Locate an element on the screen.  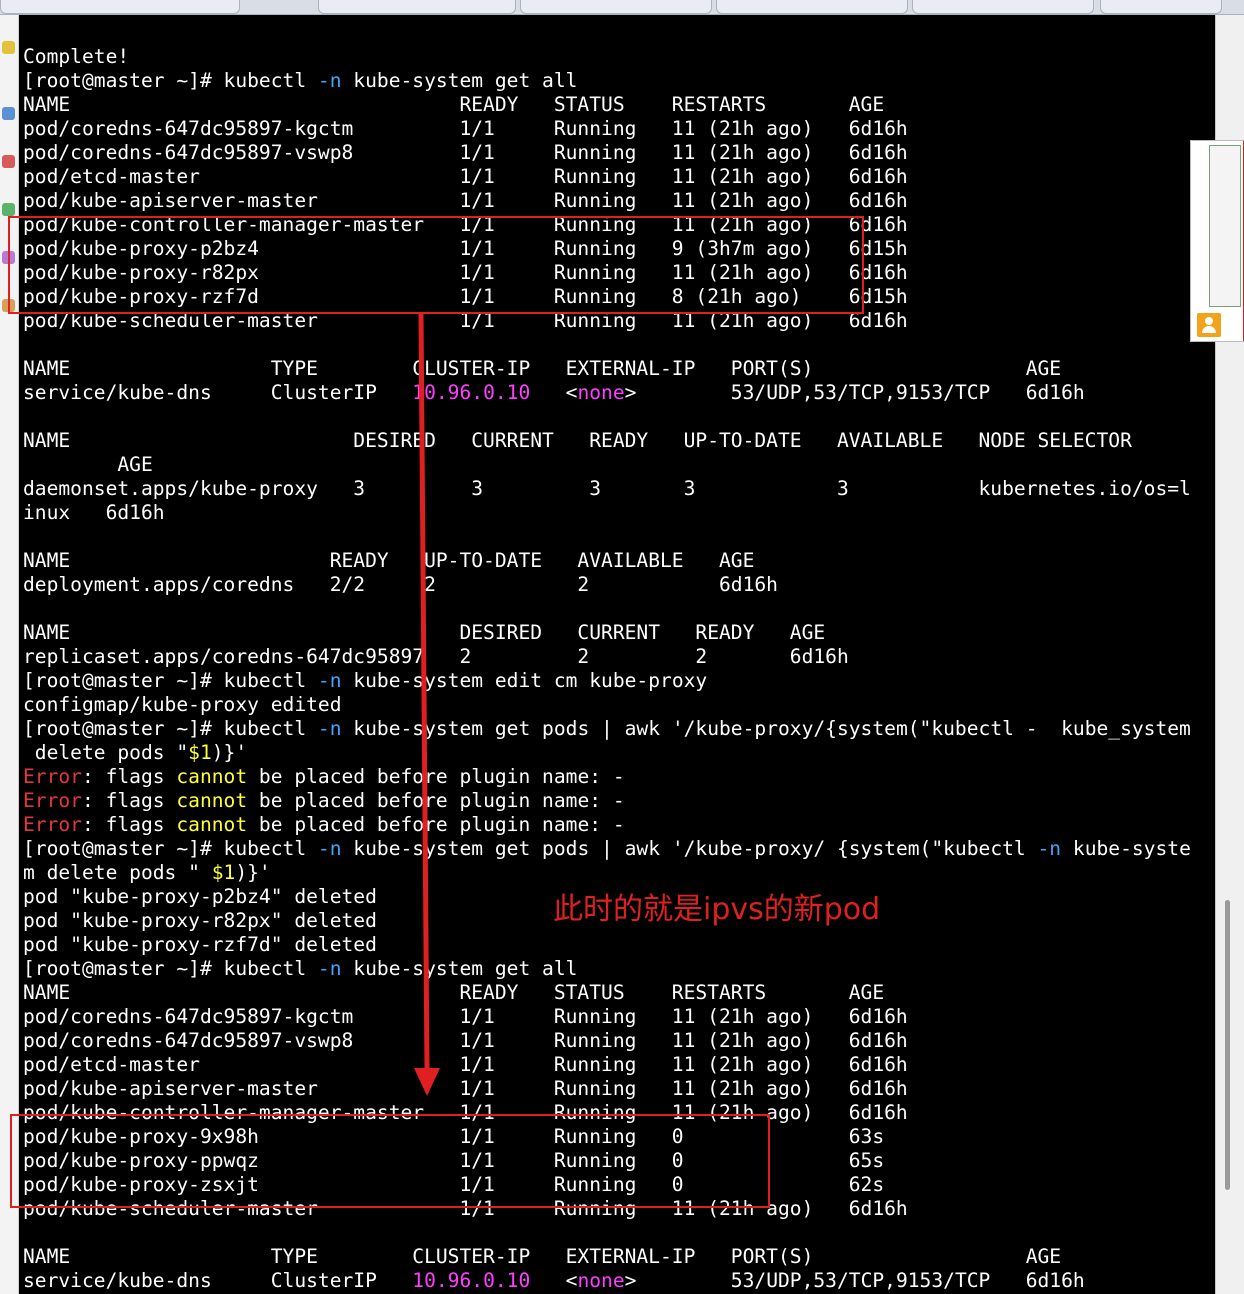
browser-tab-strip is located at coordinates (622, 7).